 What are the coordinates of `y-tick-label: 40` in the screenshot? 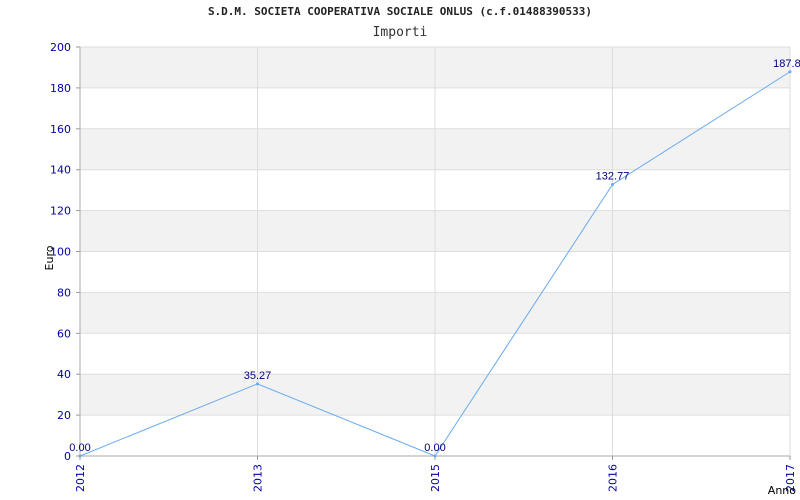 It's located at (64, 374).